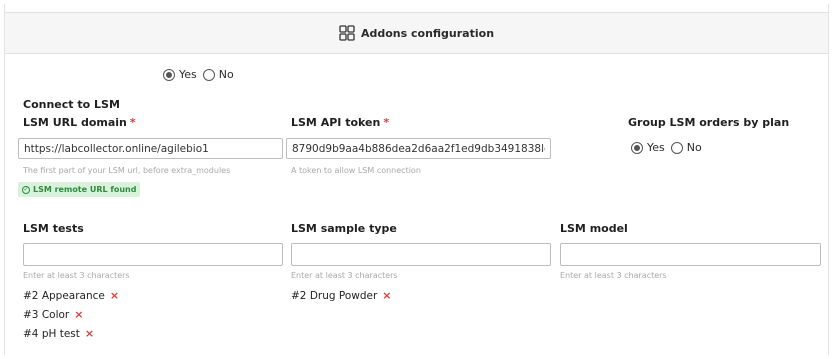  I want to click on url-domain-label: LSM URL domain *, so click(79, 122).